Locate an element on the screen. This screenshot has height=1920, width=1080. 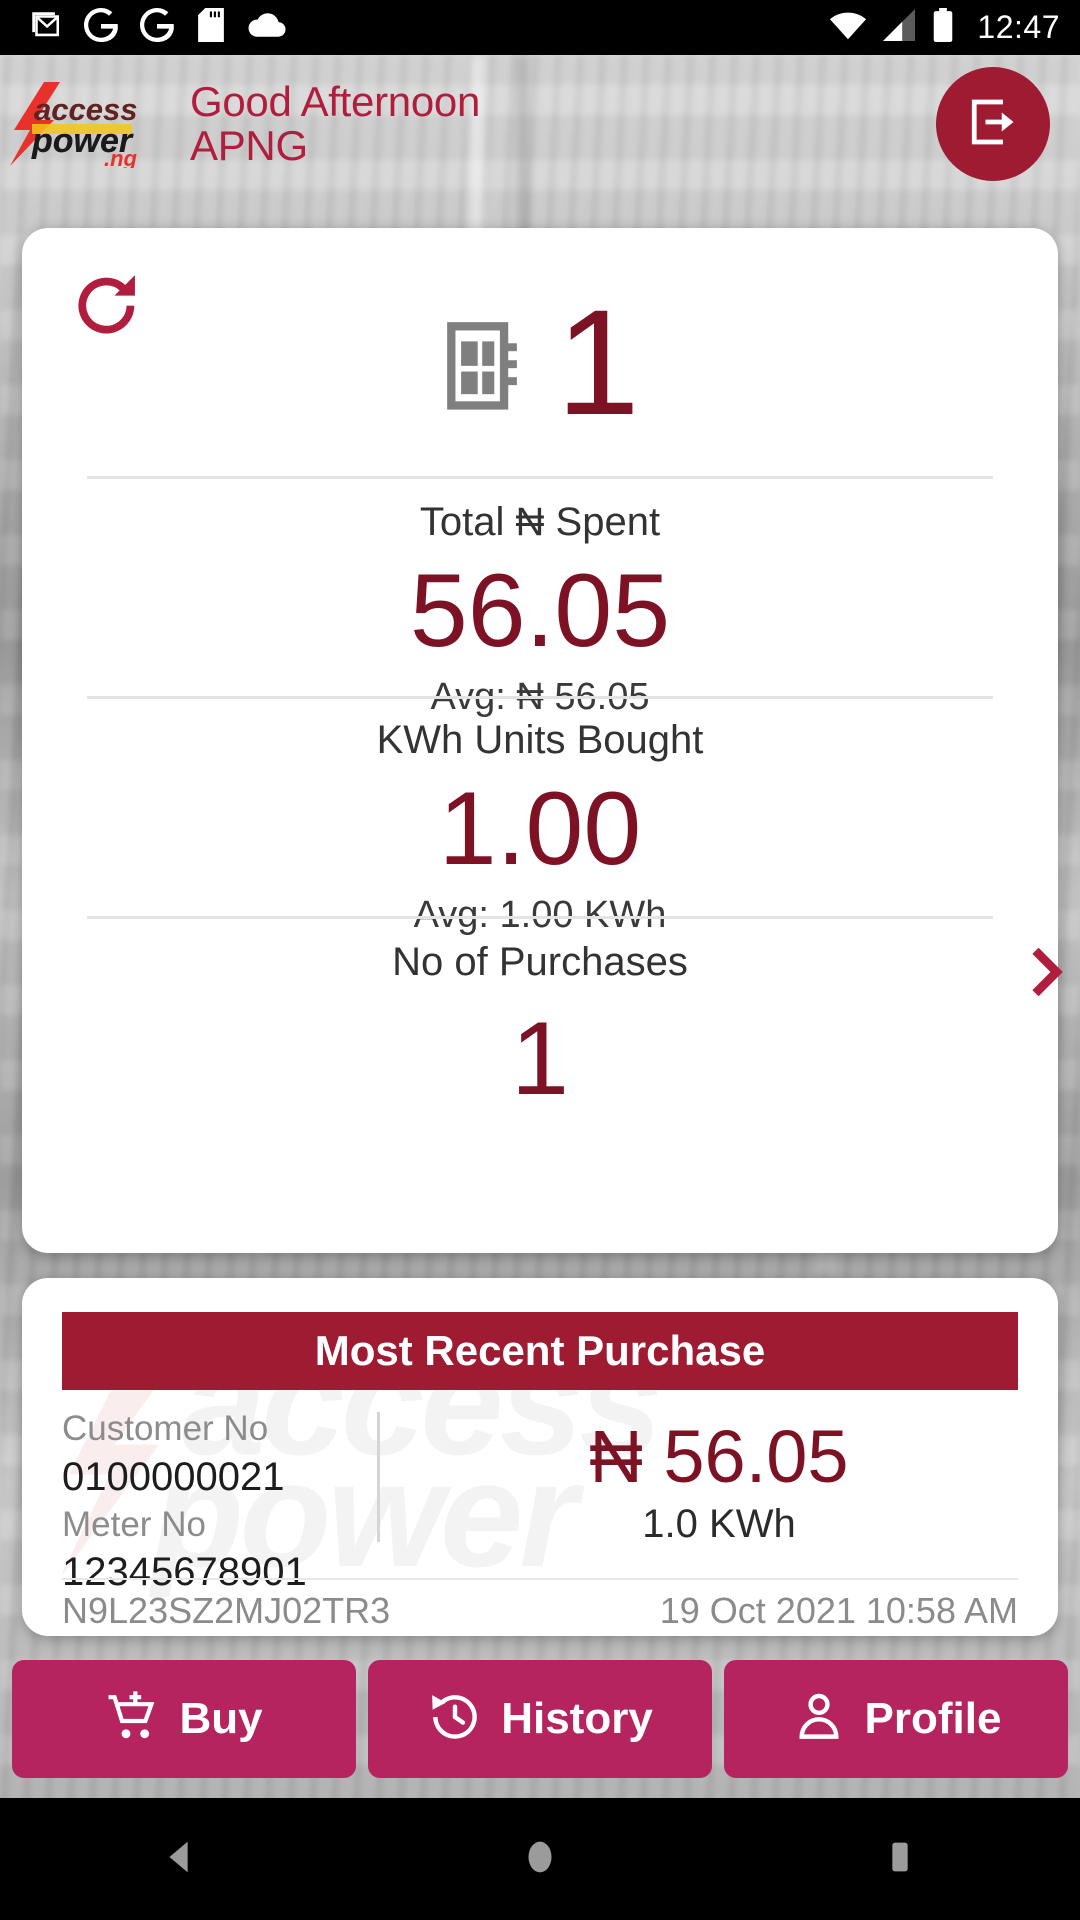
cloud-icon is located at coordinates (267, 27).